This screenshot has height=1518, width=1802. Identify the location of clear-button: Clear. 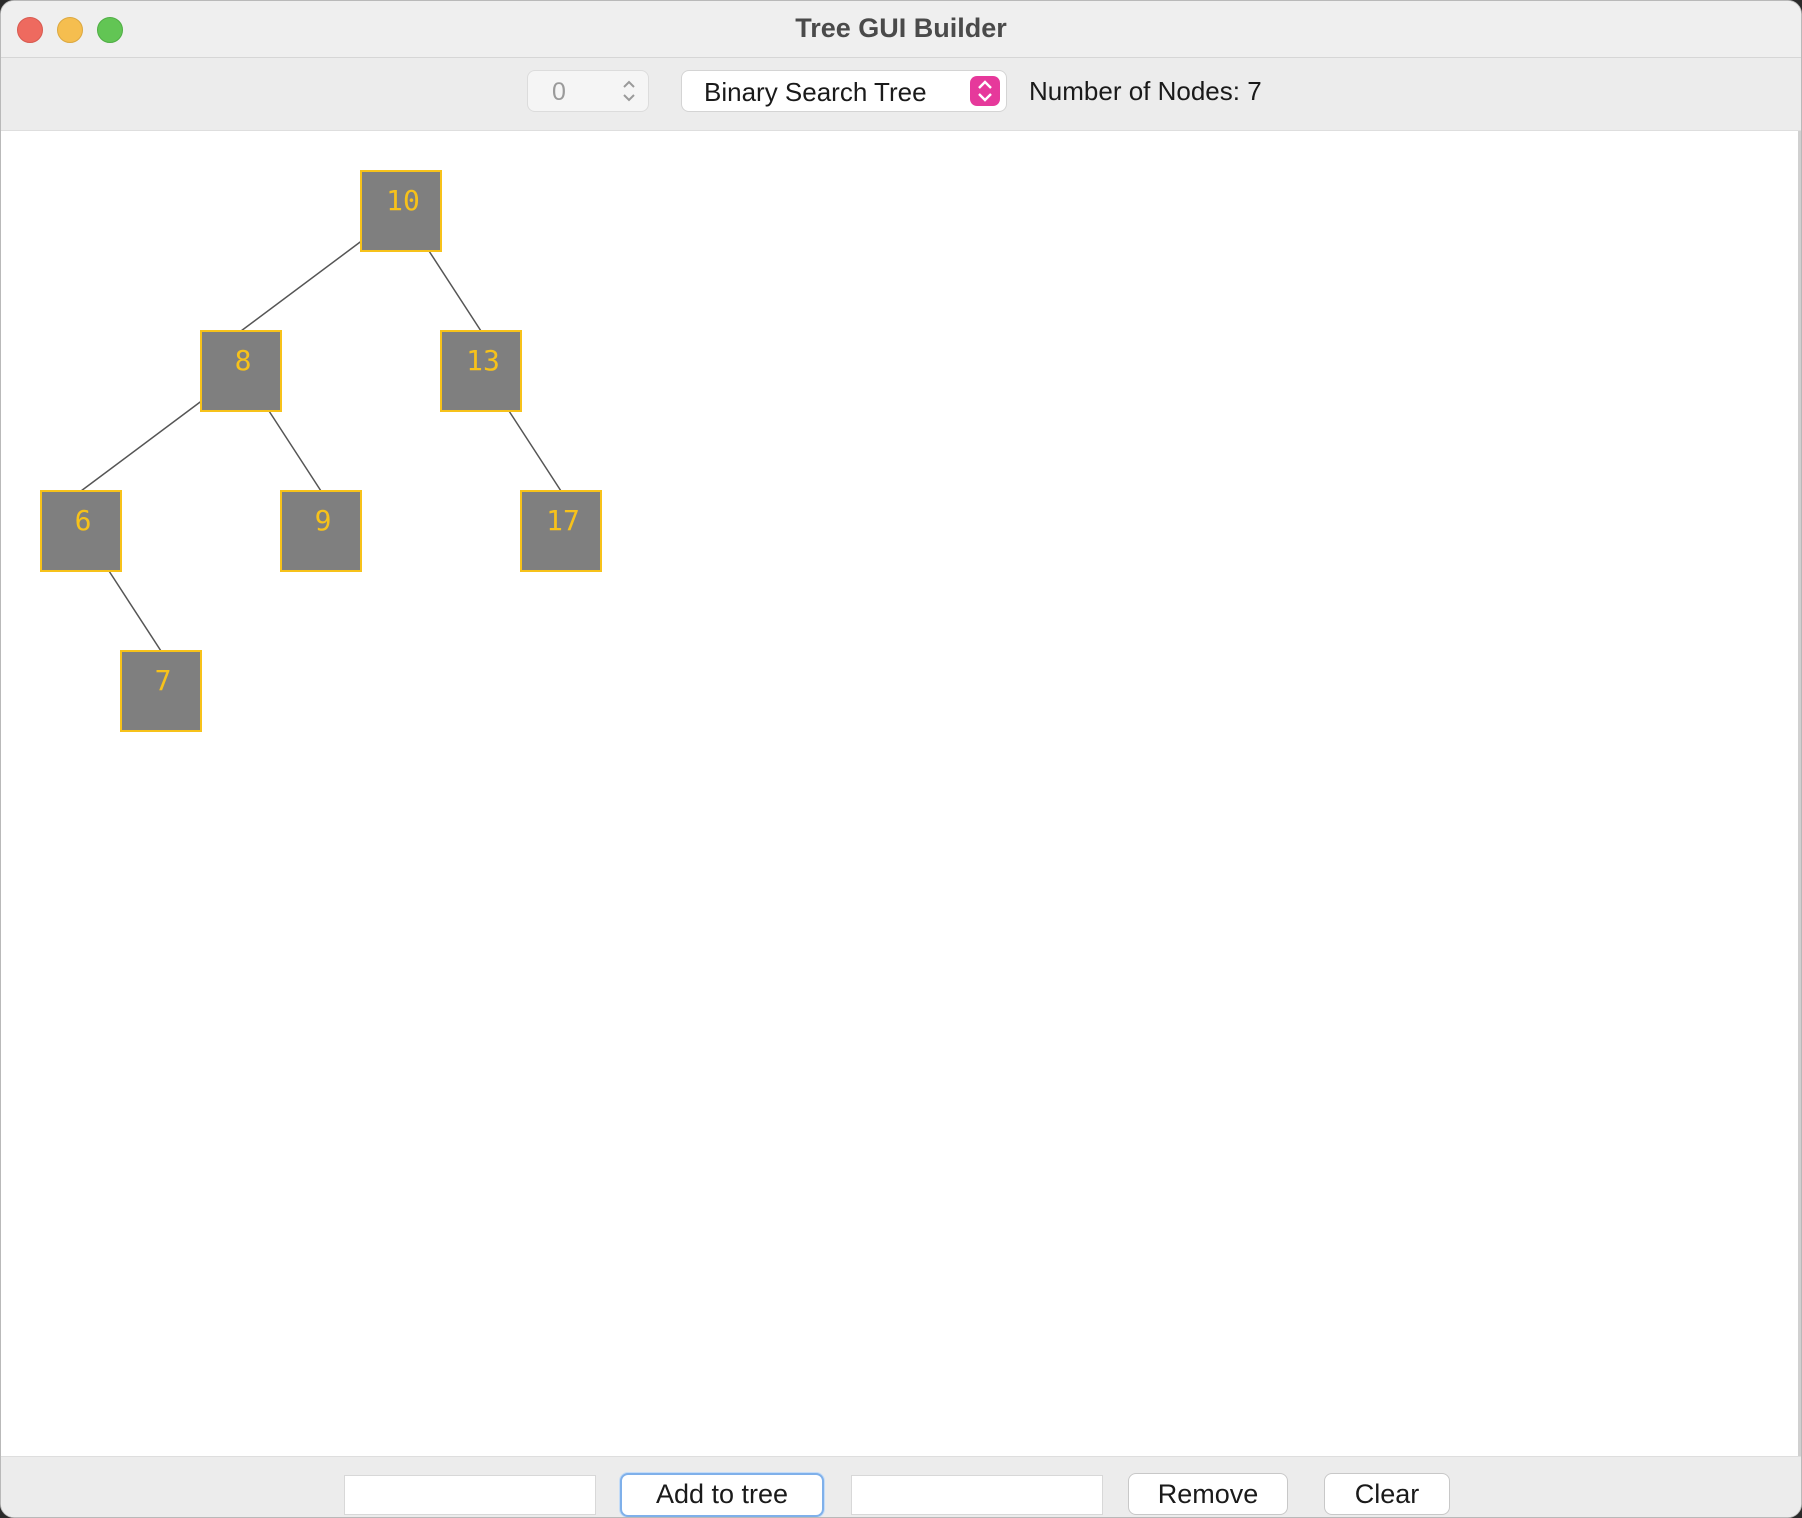
(1387, 1494).